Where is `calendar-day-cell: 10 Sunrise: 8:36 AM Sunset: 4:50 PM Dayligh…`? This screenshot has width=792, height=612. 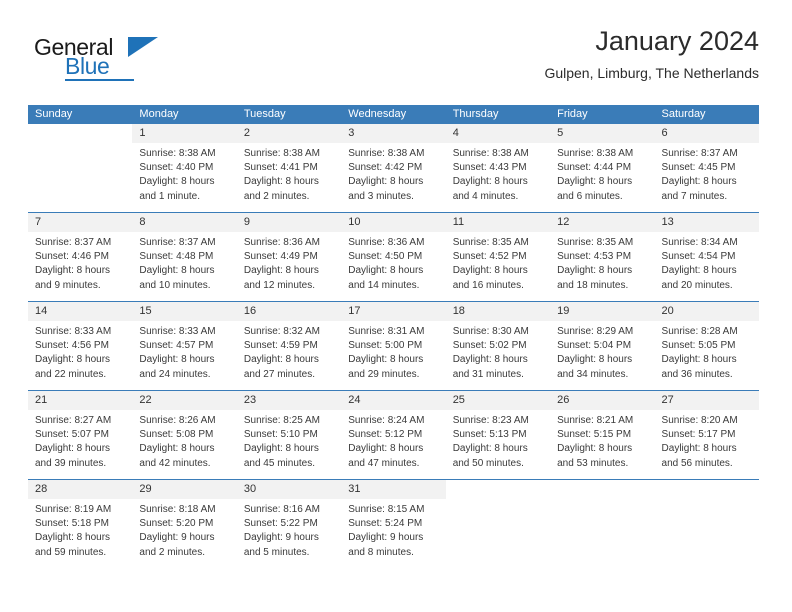
calendar-day-cell: 10 Sunrise: 8:36 AM Sunset: 4:50 PM Dayligh… is located at coordinates (393, 257).